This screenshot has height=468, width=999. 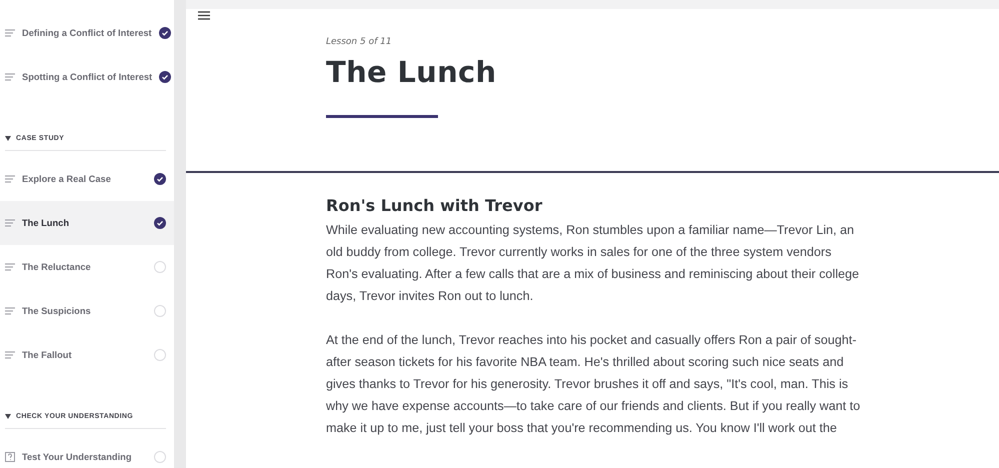 I want to click on lesson-link: The Lunch, so click(x=84, y=223).